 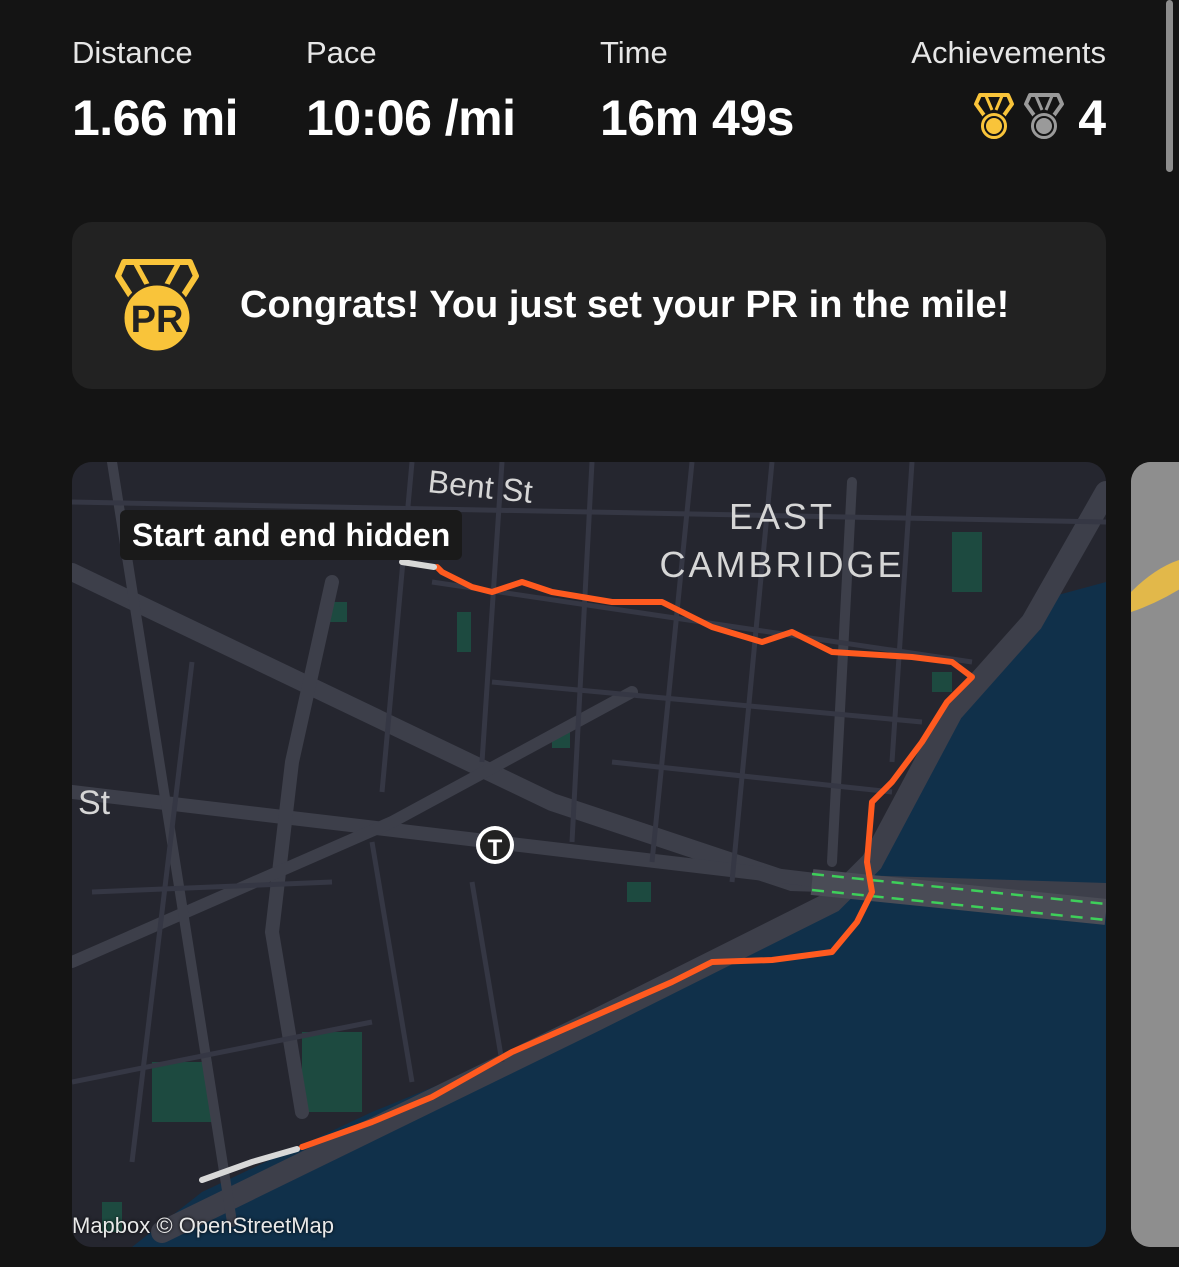 What do you see at coordinates (94, 803) in the screenshot?
I see `st-label: St` at bounding box center [94, 803].